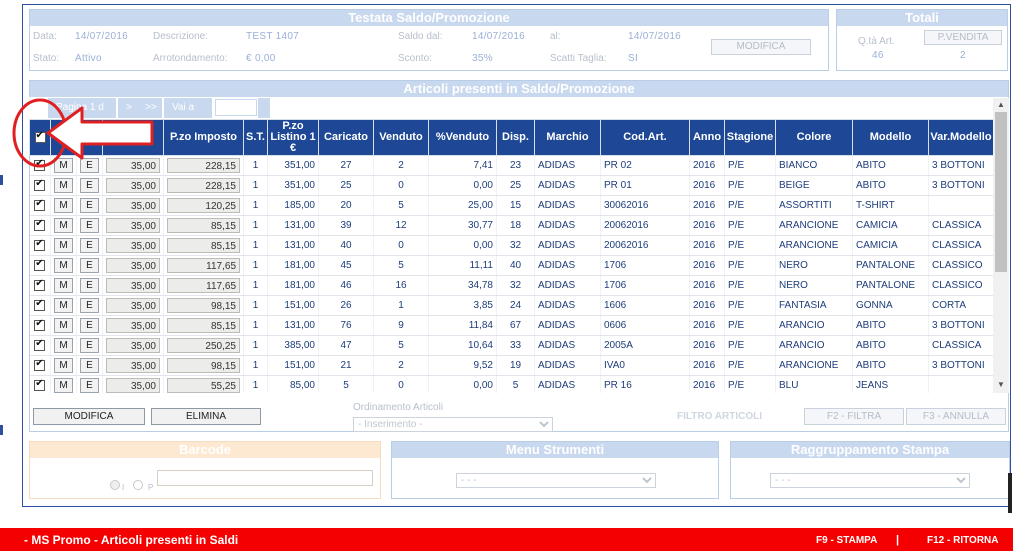 The image size is (1013, 551). What do you see at coordinates (707, 137) in the screenshot?
I see `col-header-anno: Anno` at bounding box center [707, 137].